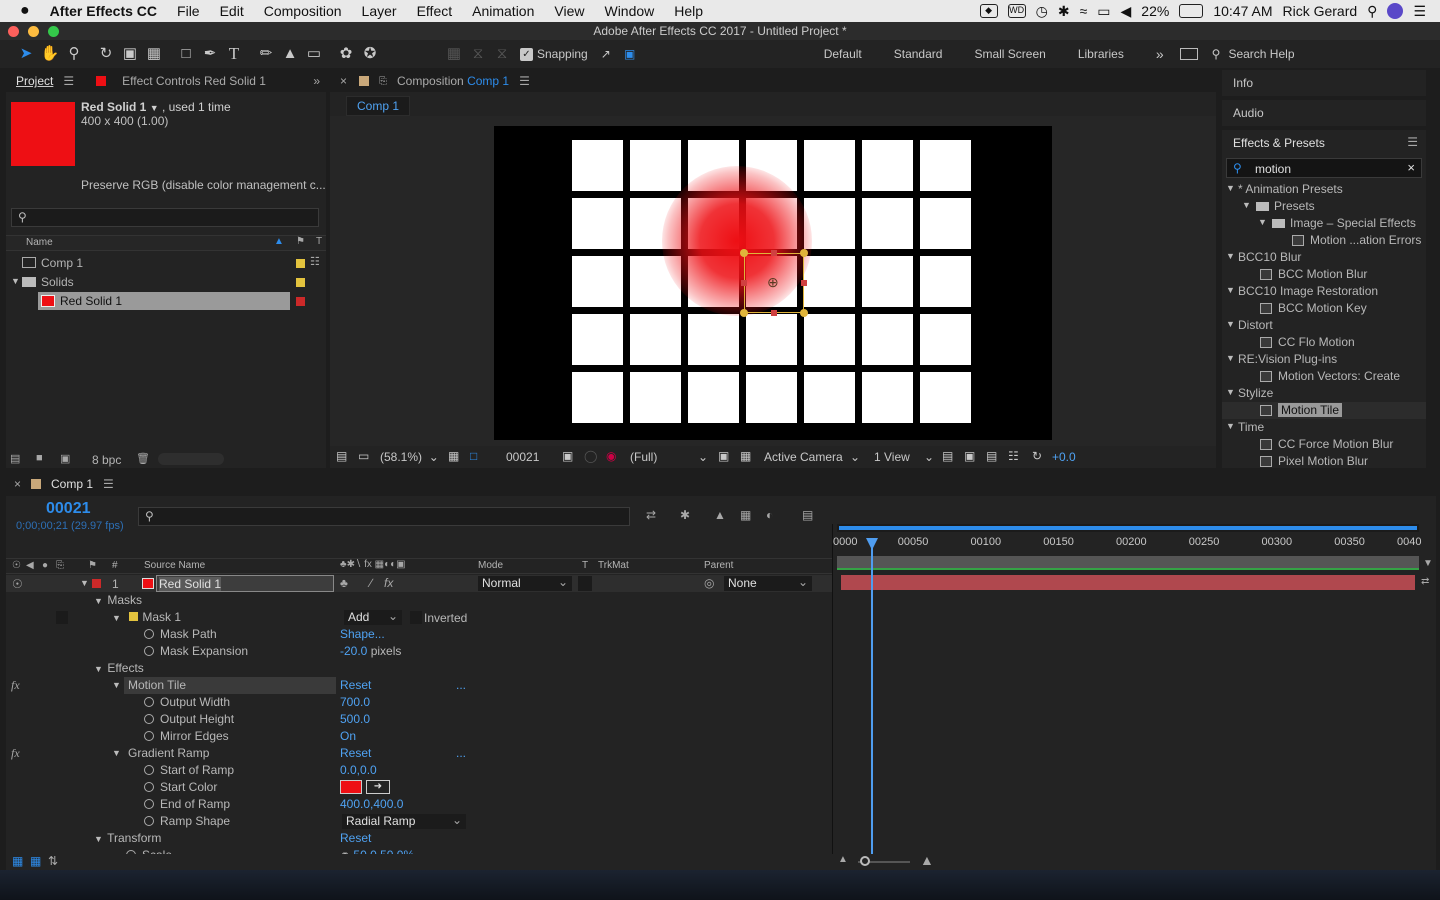  Describe the element at coordinates (685, 515) in the screenshot. I see `draft-3d-icon: ✱` at that location.